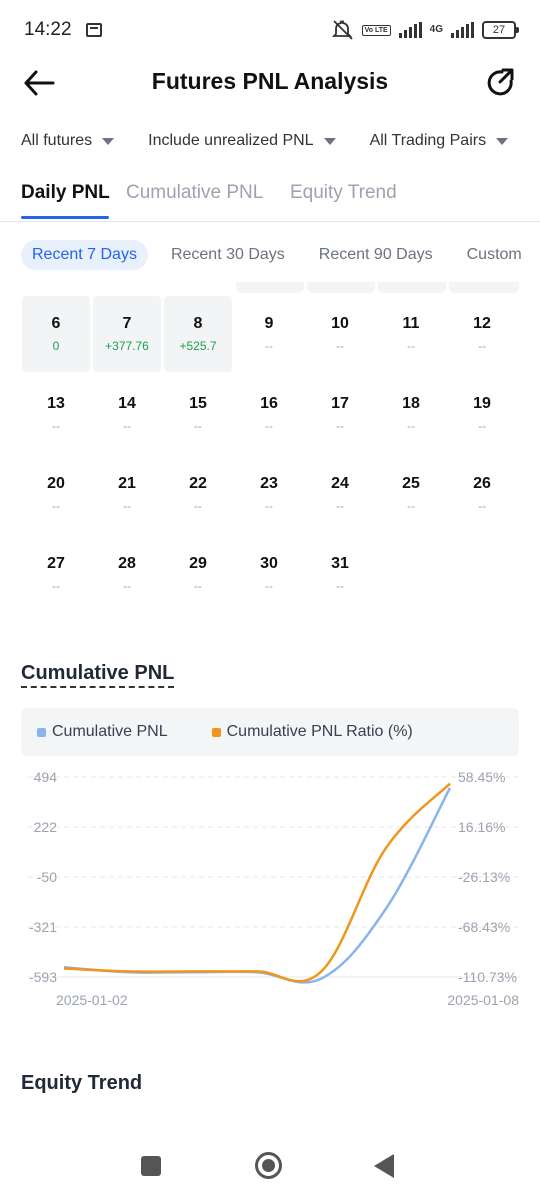  What do you see at coordinates (198, 574) in the screenshot?
I see `calendar-day-cell: 29 --` at bounding box center [198, 574].